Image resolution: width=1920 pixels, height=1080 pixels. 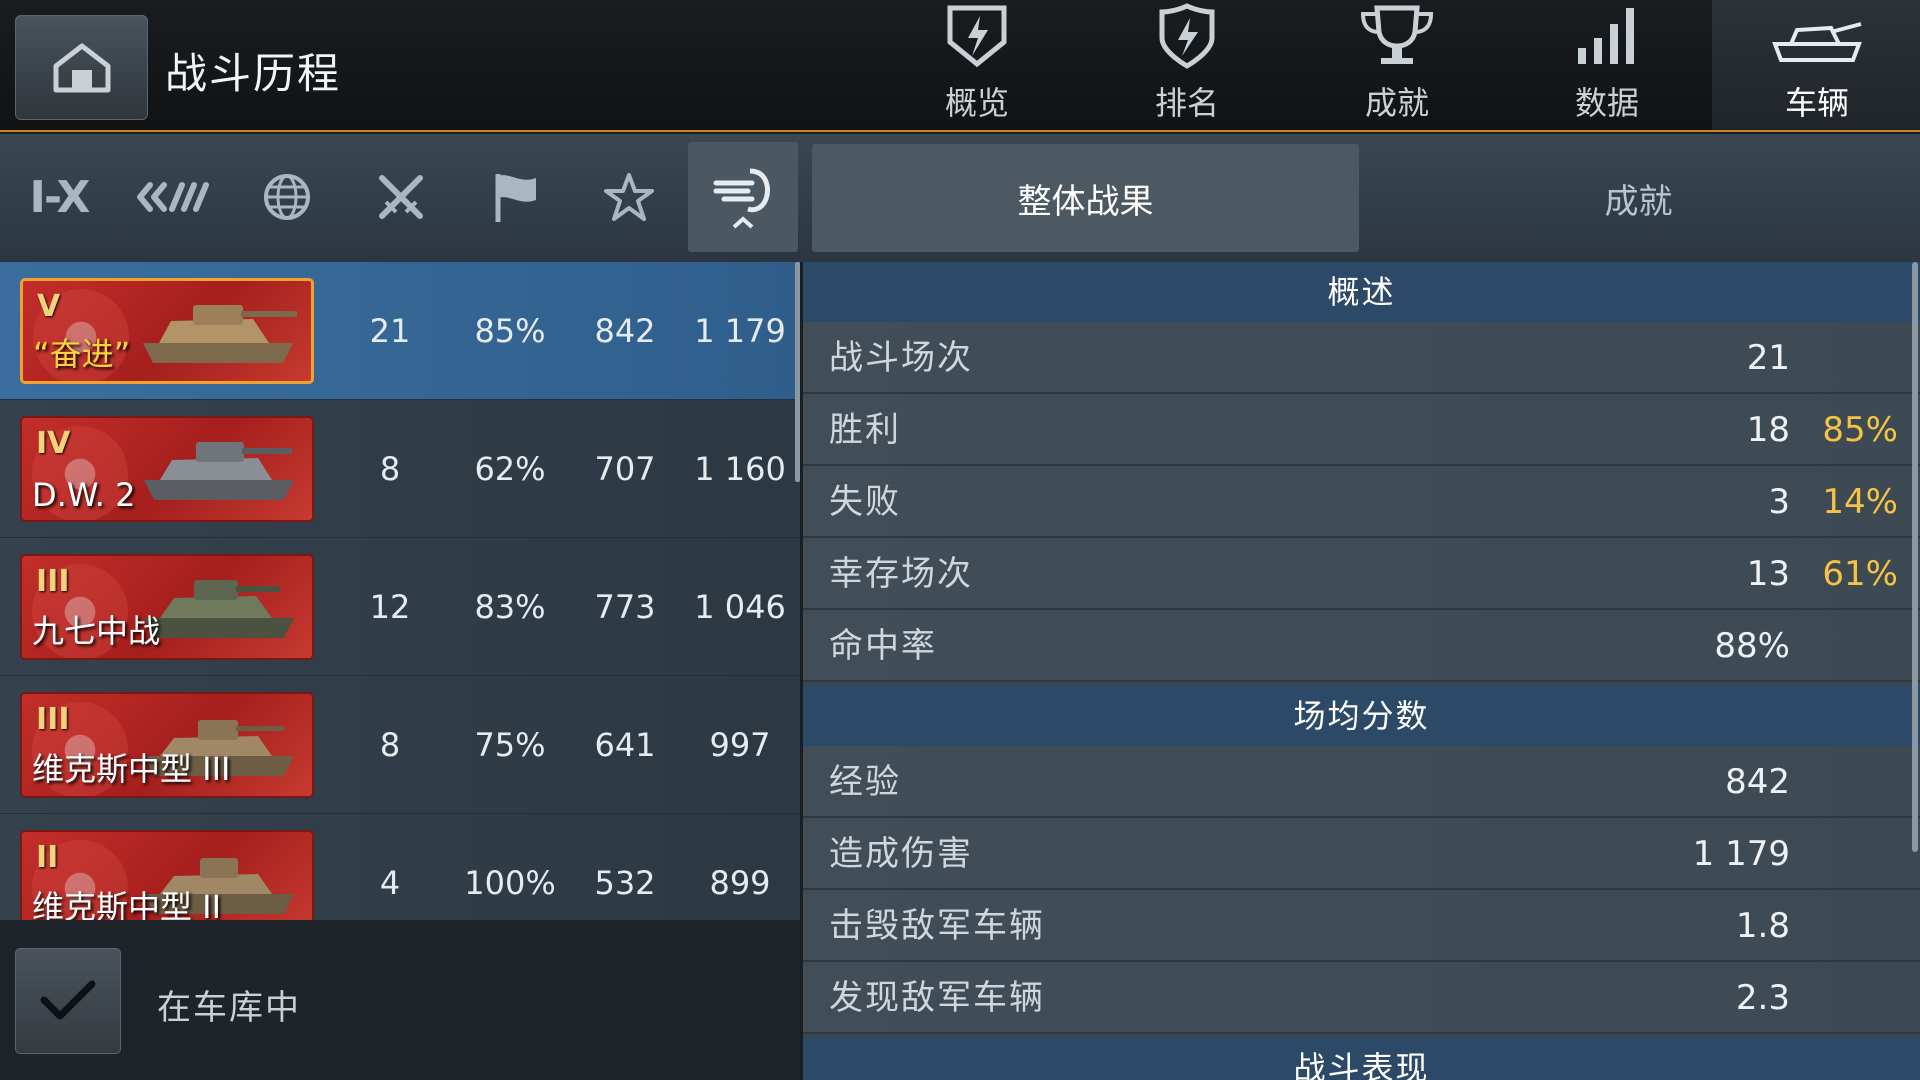 I want to click on checkmark-icon, so click(x=68, y=1000).